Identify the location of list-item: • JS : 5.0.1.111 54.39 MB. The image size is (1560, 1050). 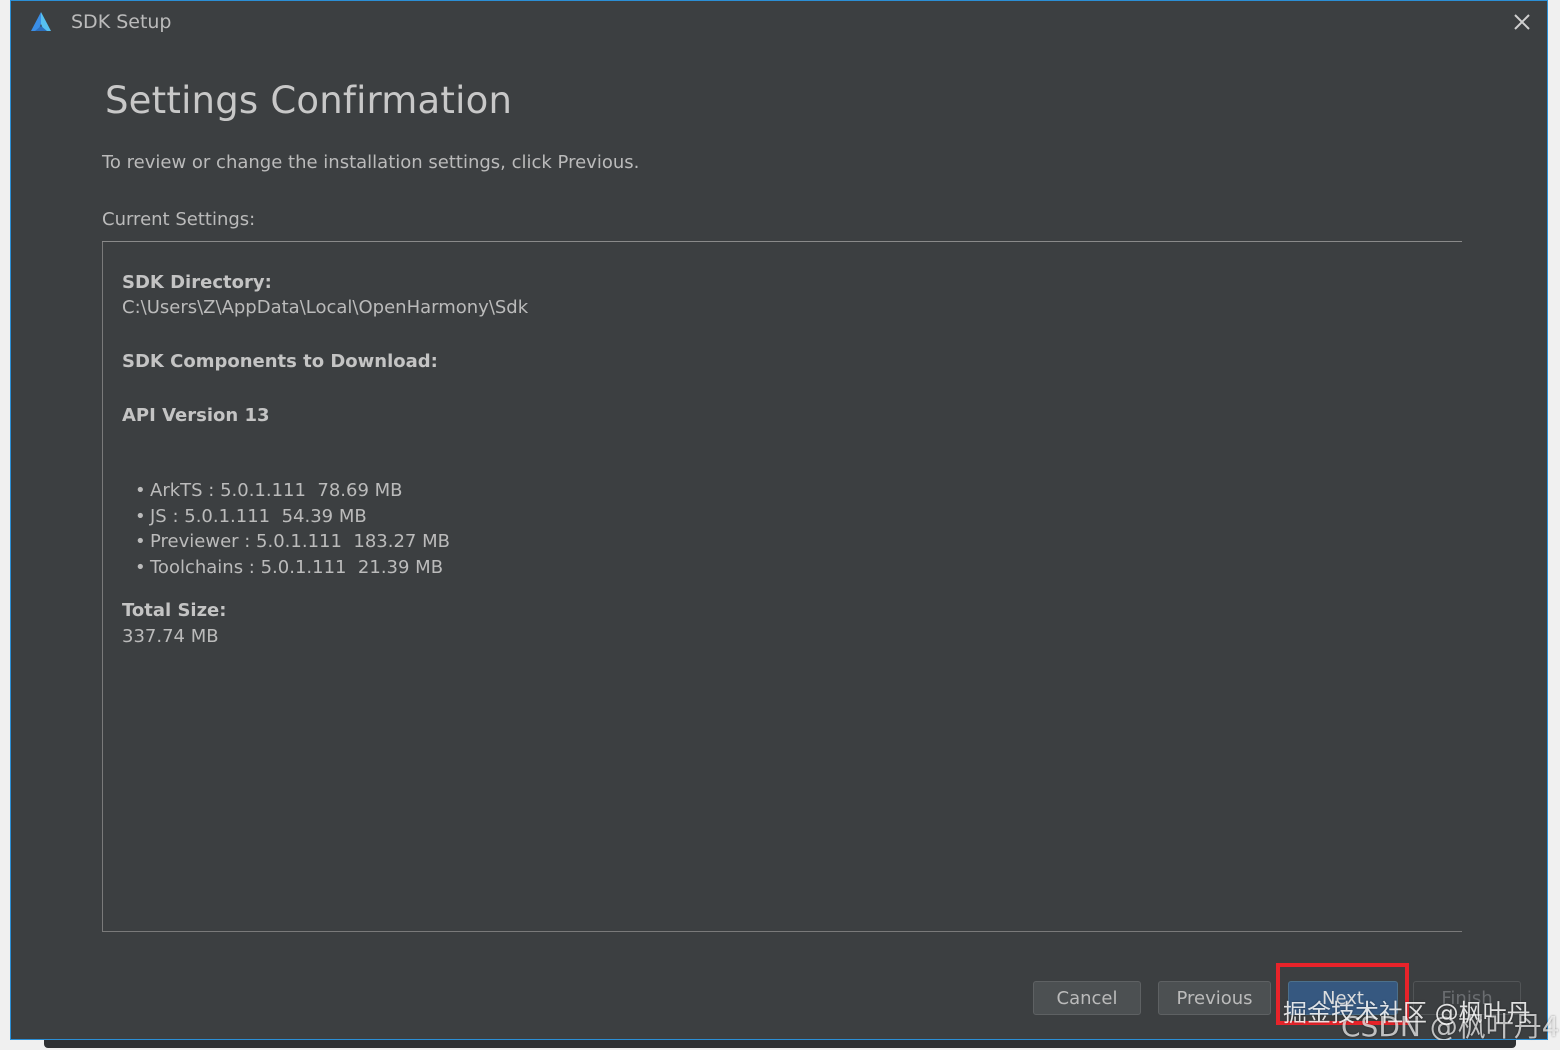
(251, 516).